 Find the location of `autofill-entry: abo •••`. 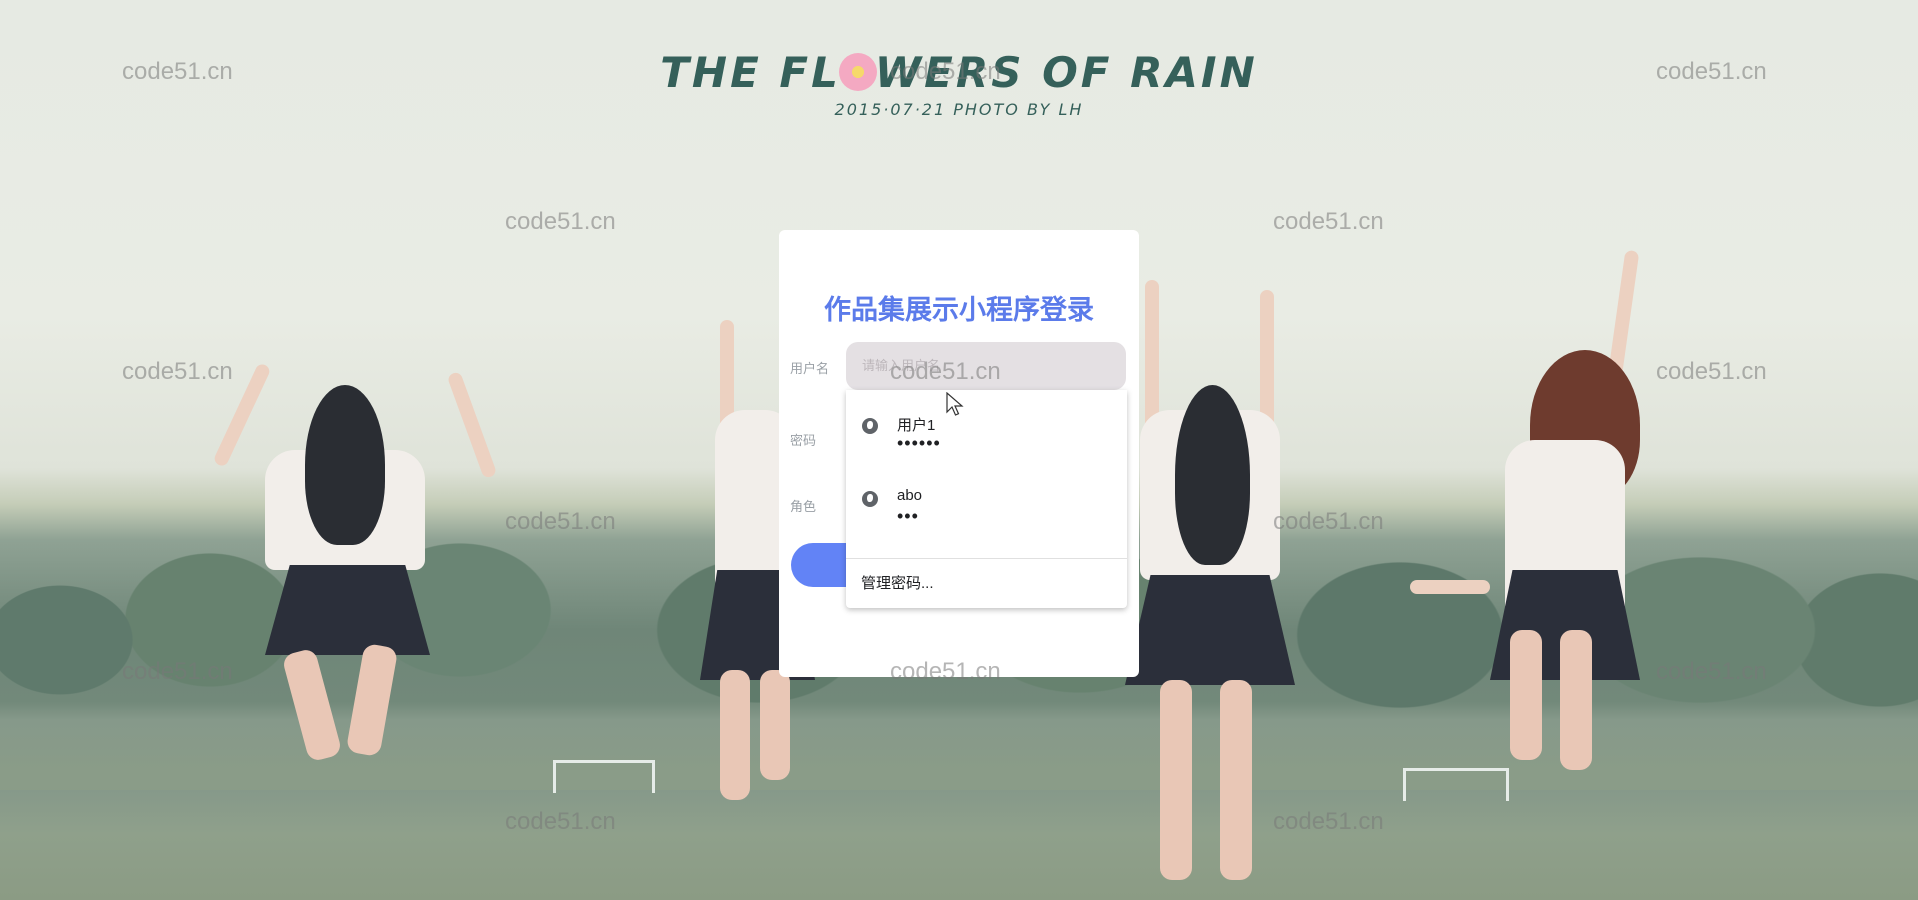

autofill-entry: abo ••• is located at coordinates (986, 499).